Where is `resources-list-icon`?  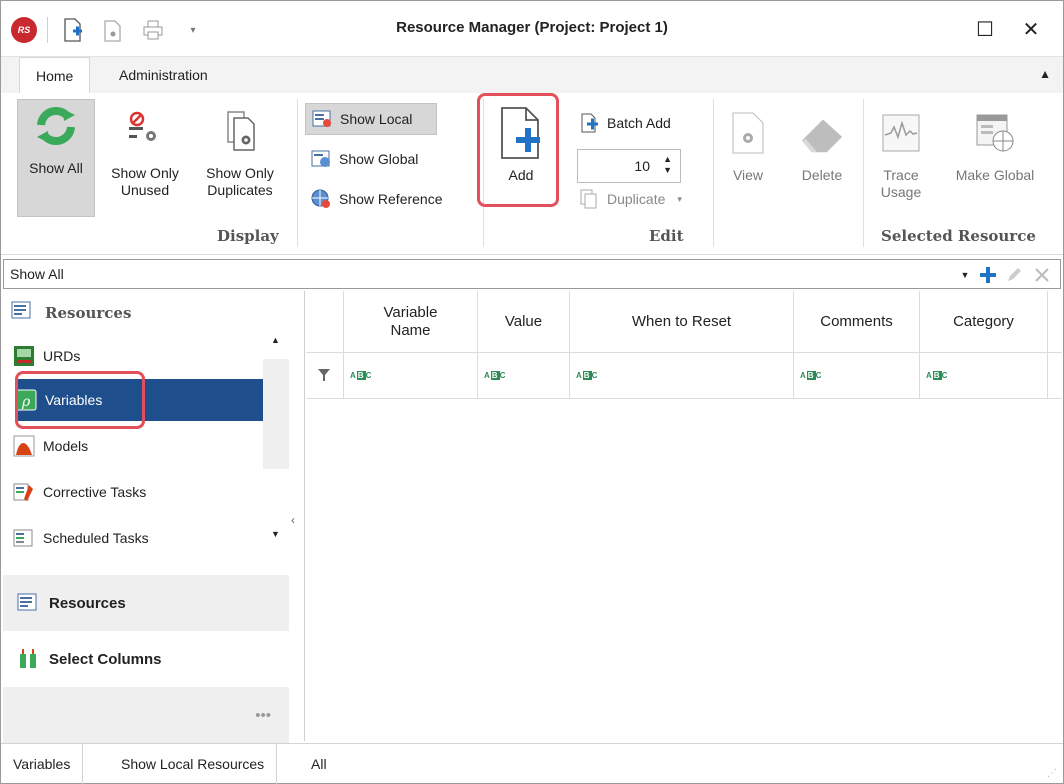
resources-list-icon is located at coordinates (22, 313).